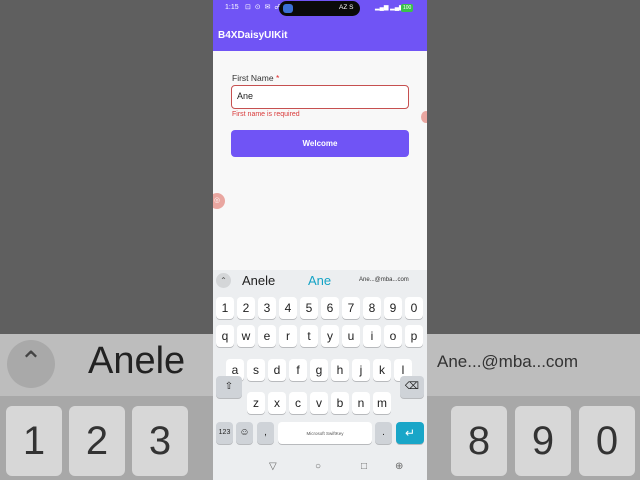  Describe the element at coordinates (407, 8) in the screenshot. I see `battery-icon: 100` at that location.